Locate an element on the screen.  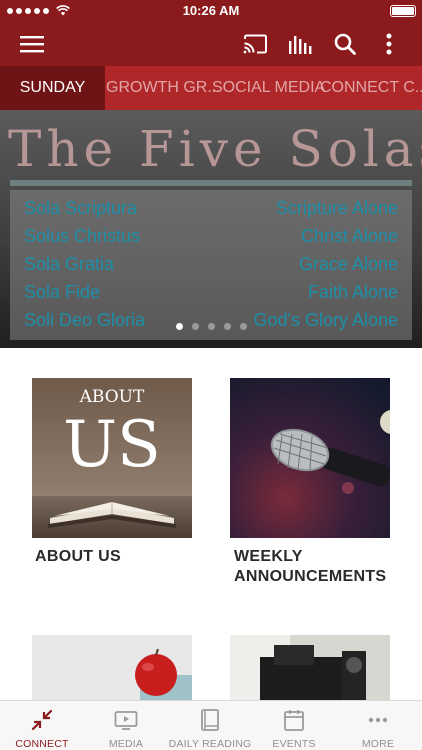
nav-label: DAILY READING is located at coordinates (210, 744).